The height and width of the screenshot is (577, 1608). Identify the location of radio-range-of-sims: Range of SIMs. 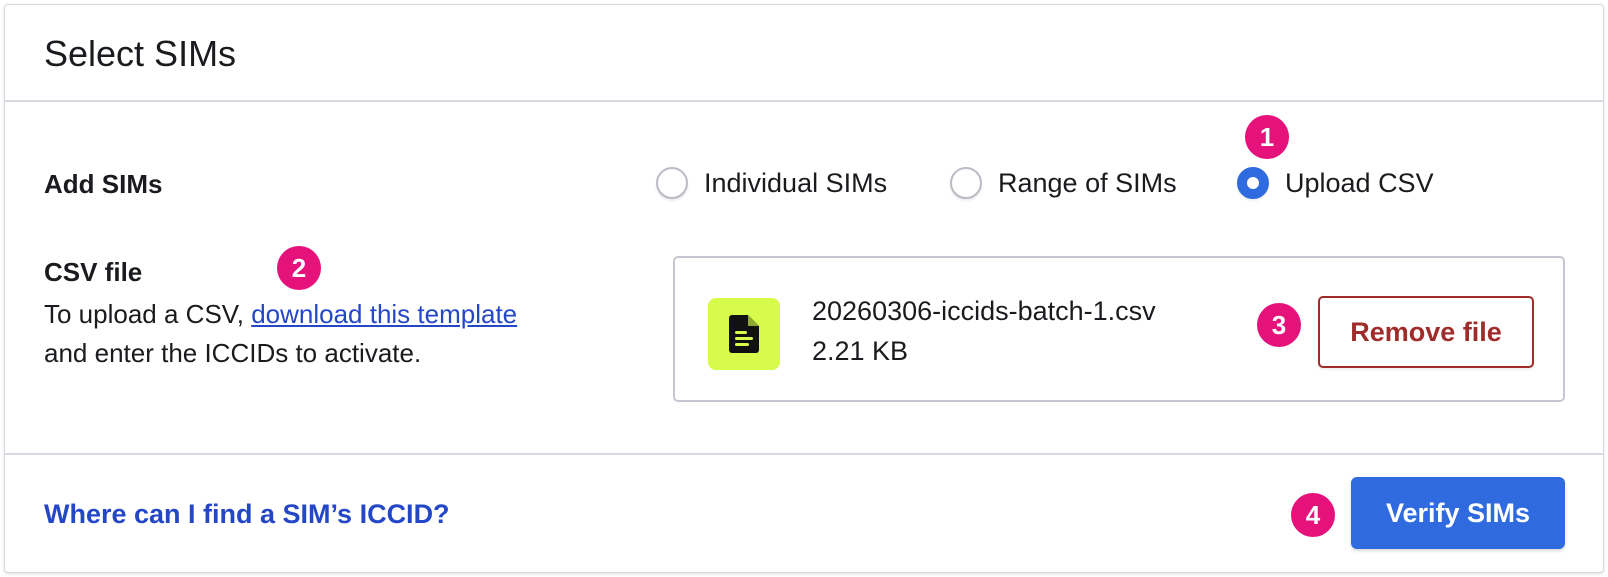
(1063, 183).